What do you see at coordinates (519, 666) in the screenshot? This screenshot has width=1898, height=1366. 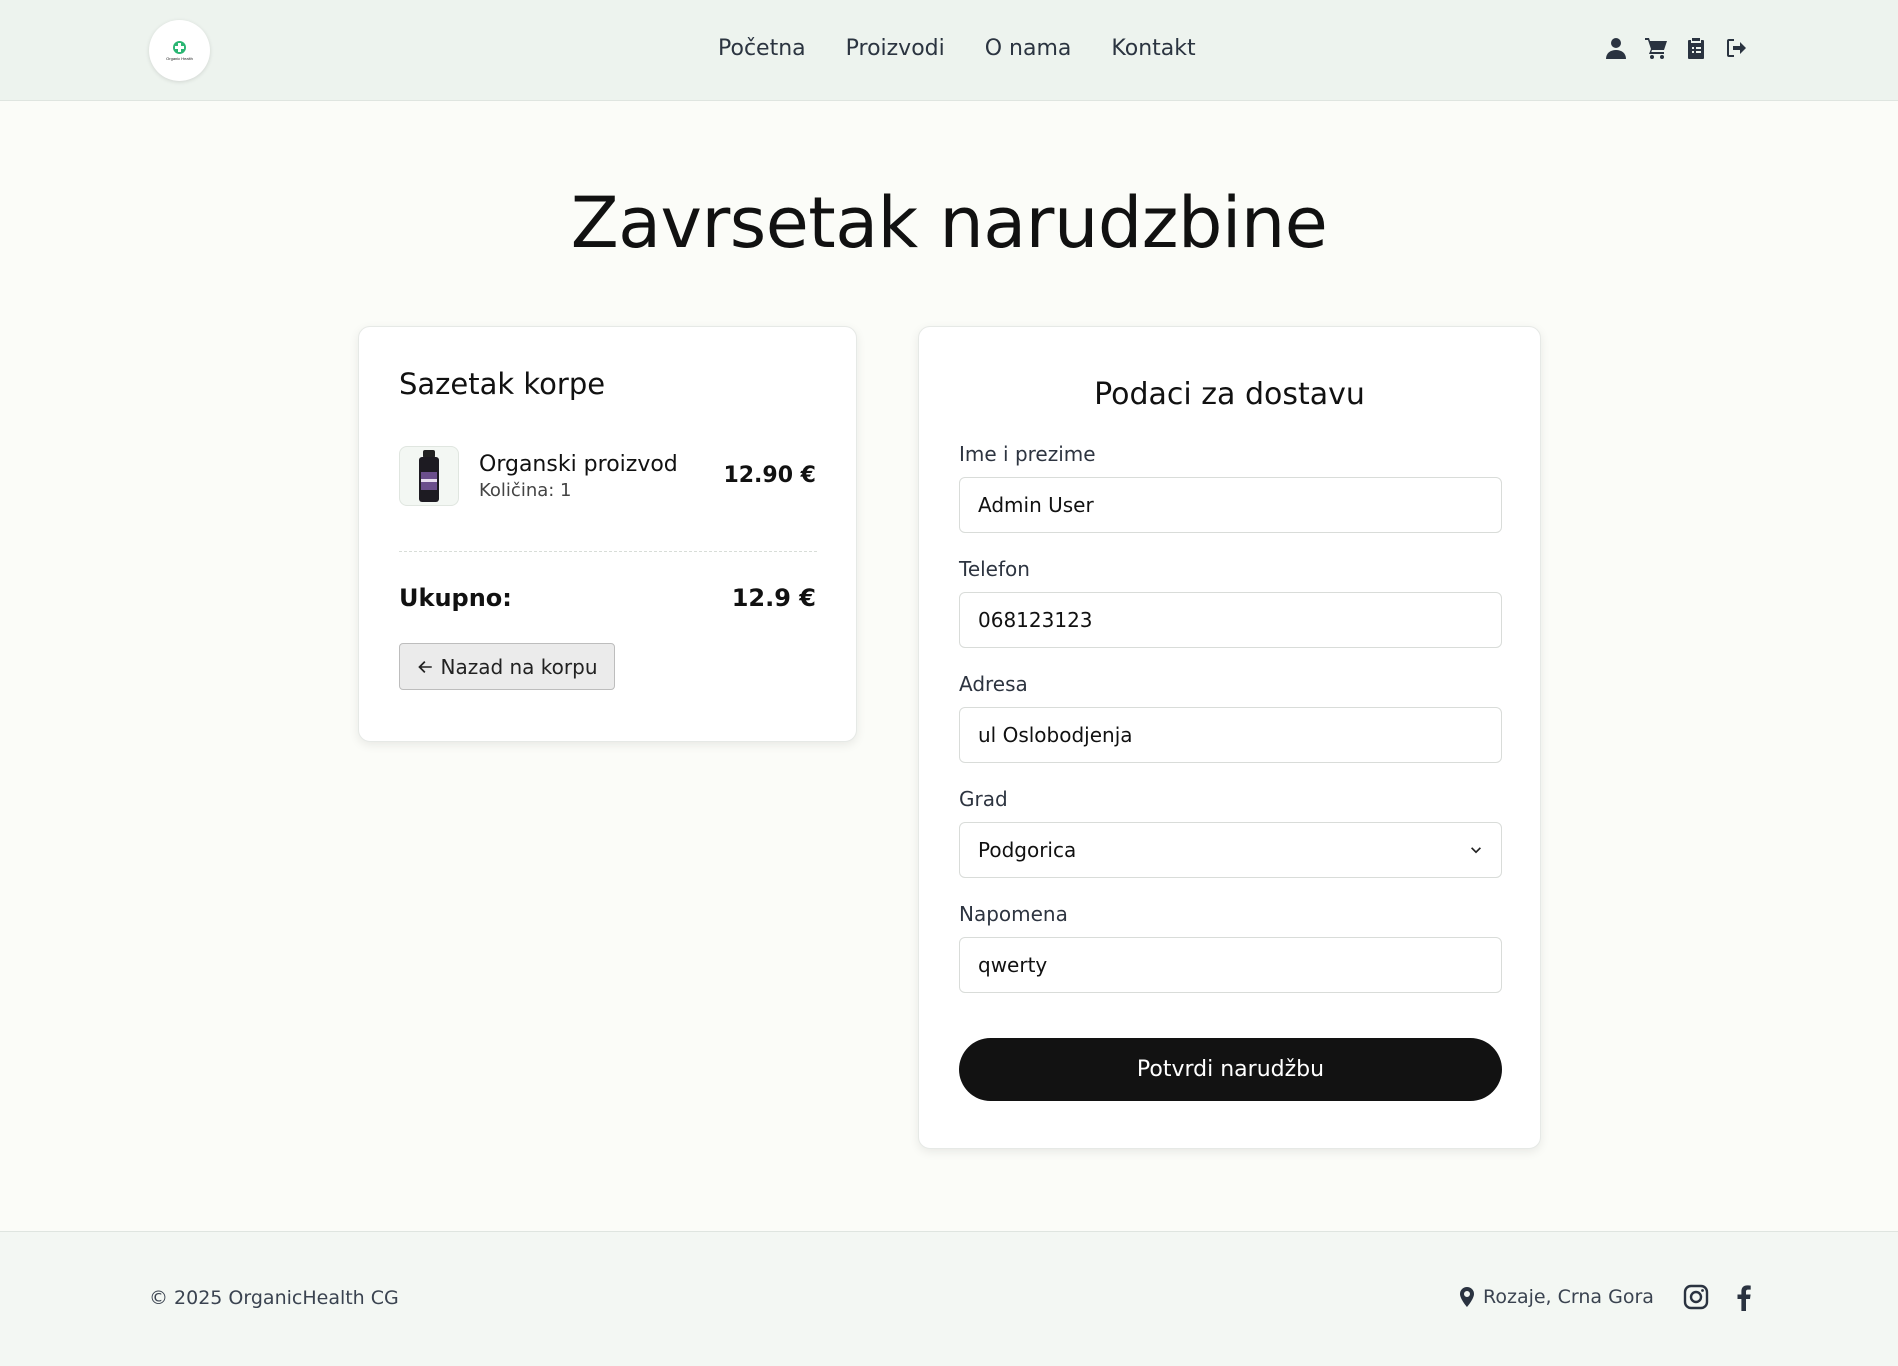 I see `back-to-cart-label: Nazad na korpu` at bounding box center [519, 666].